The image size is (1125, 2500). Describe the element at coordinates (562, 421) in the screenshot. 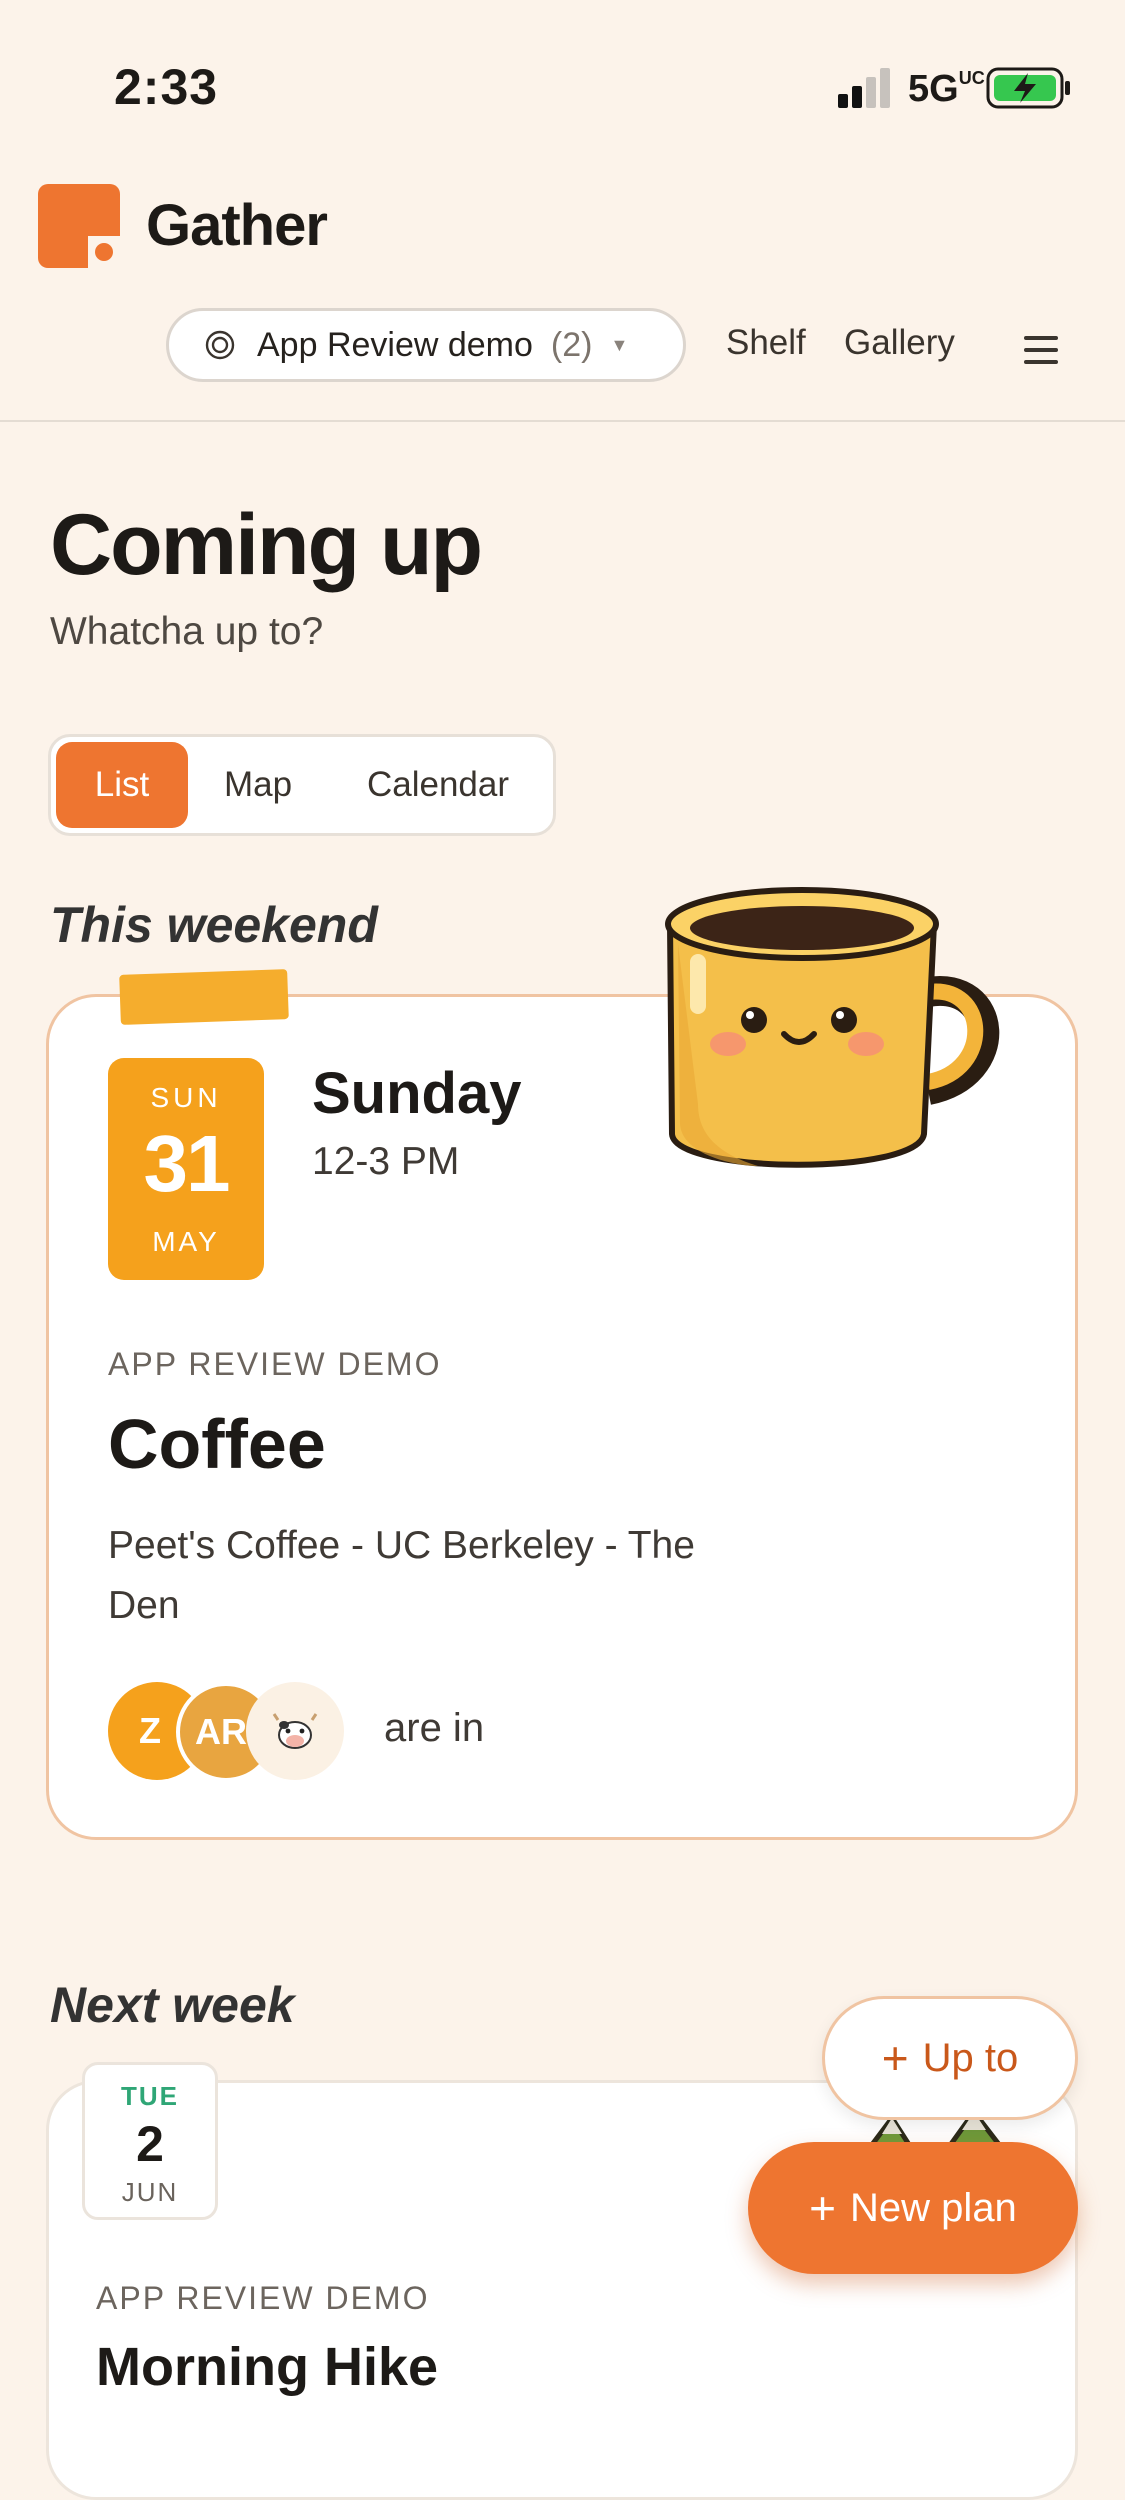

I see `header-divider` at that location.